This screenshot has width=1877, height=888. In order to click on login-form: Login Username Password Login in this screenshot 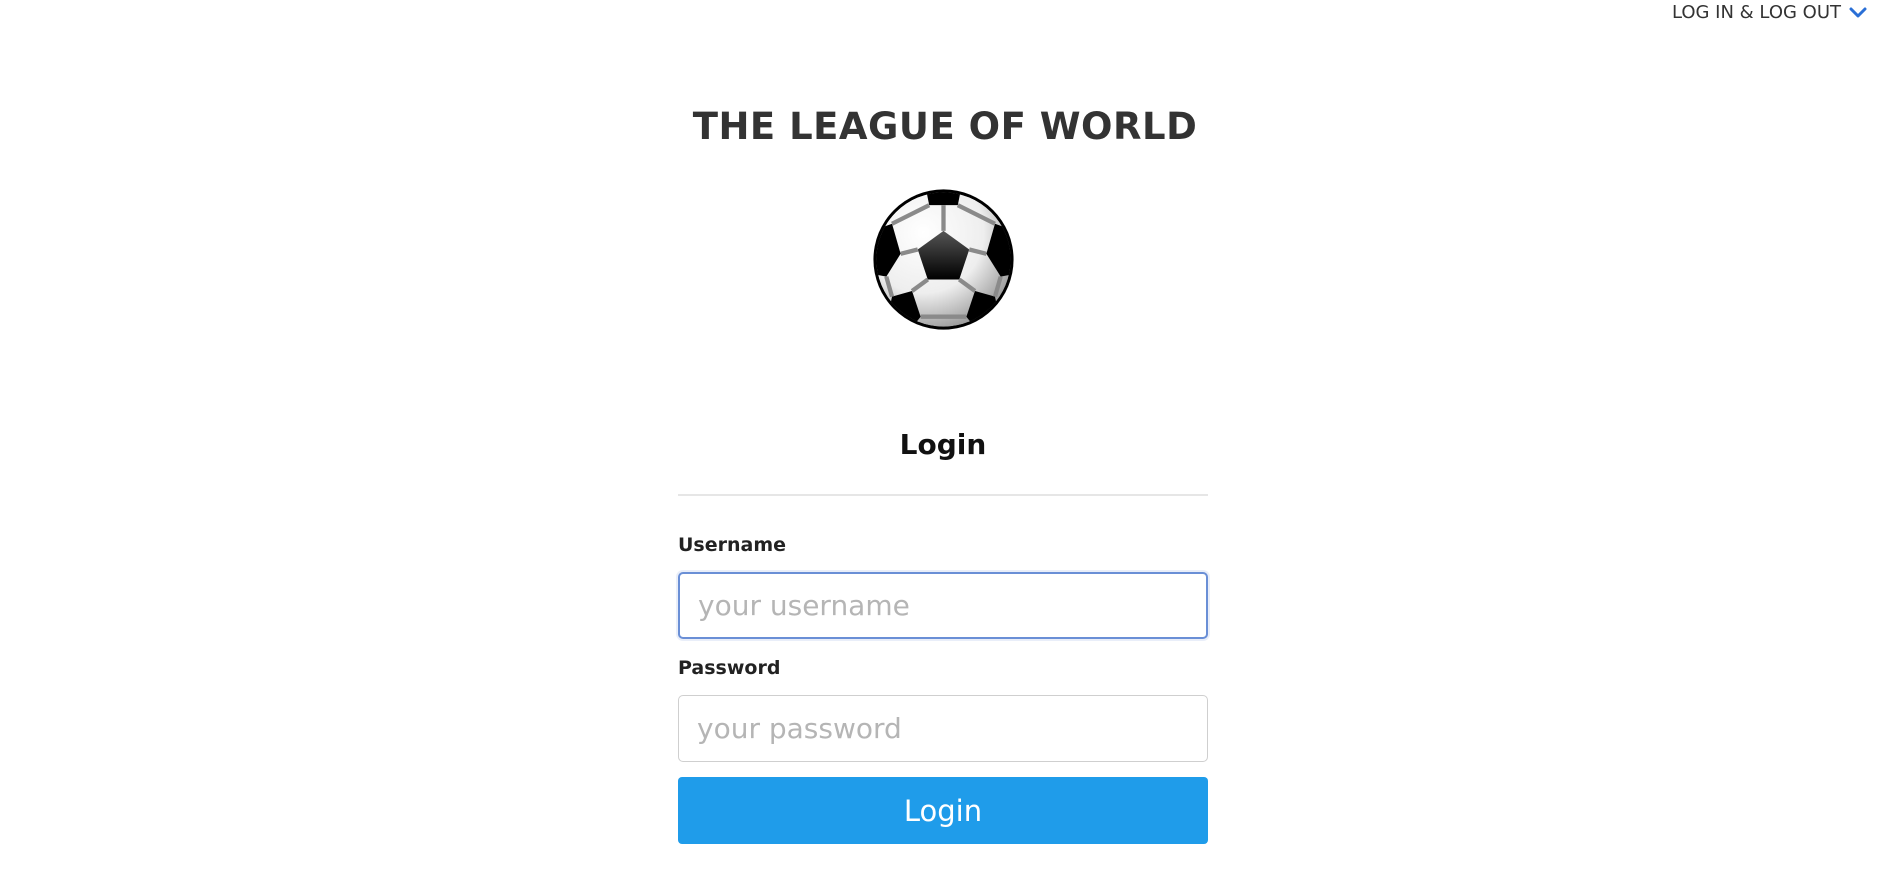, I will do `click(943, 636)`.